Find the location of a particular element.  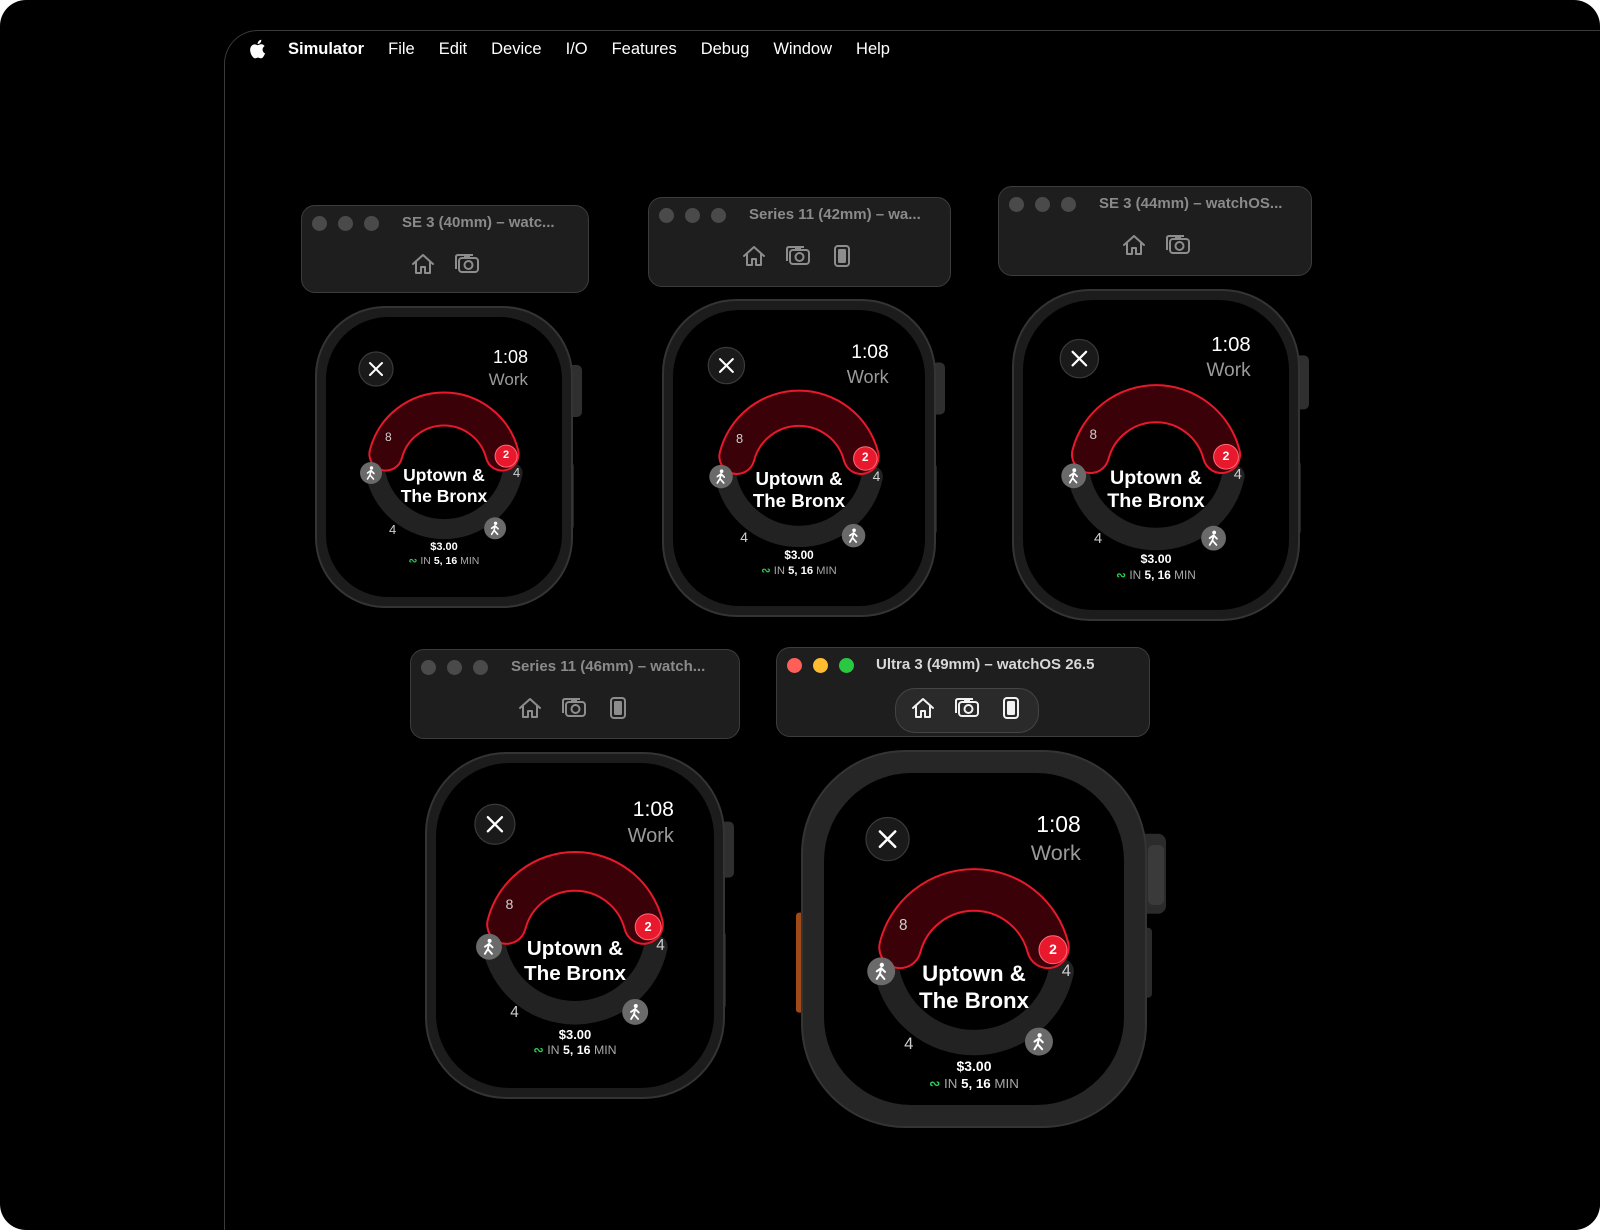

simulator-window: Ultra 3 (49mm) – watchOS 26.5 is located at coordinates (963, 692).